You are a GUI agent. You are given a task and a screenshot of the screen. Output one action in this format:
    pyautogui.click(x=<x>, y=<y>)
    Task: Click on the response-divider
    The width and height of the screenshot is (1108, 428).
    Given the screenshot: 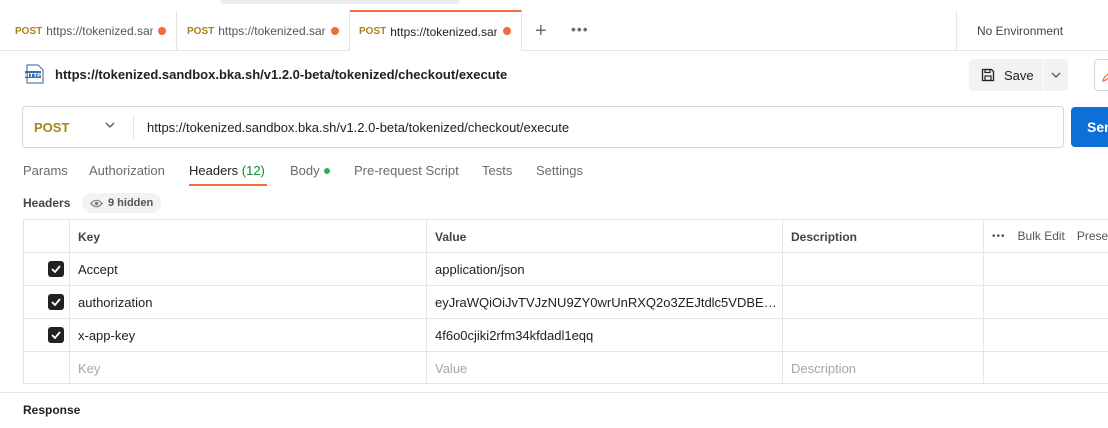 What is the action you would take?
    pyautogui.click(x=554, y=392)
    